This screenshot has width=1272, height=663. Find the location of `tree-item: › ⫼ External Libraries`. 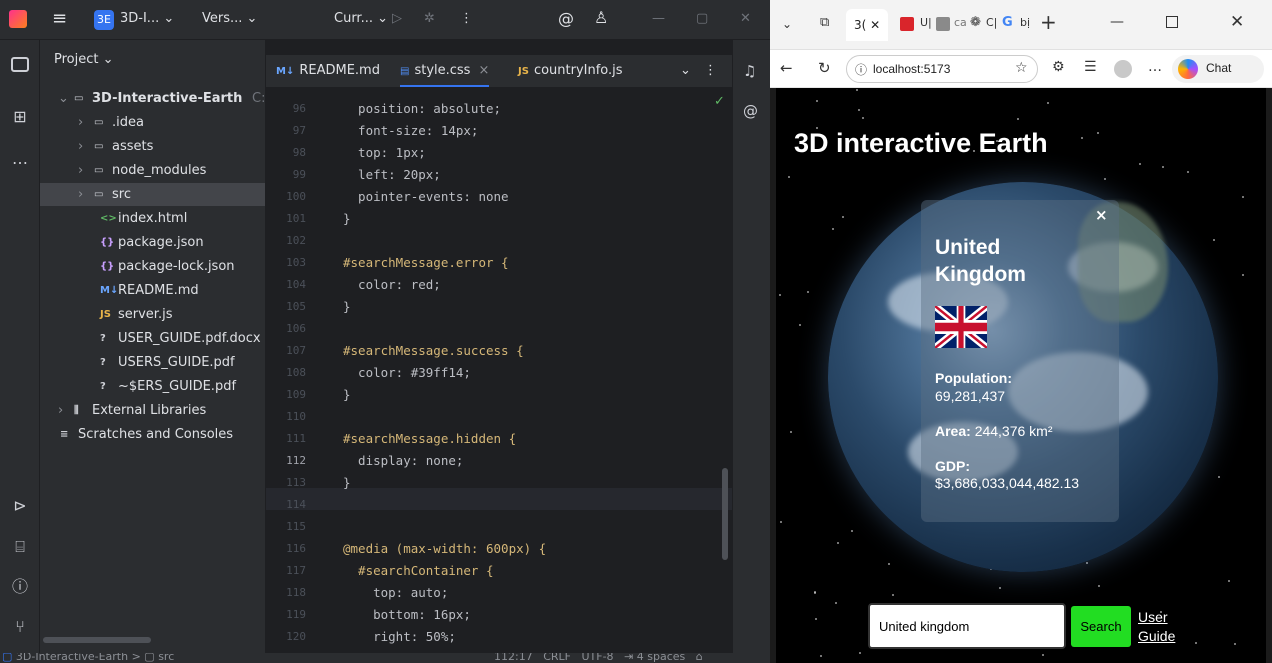

tree-item: › ⫼ External Libraries is located at coordinates (152, 410).